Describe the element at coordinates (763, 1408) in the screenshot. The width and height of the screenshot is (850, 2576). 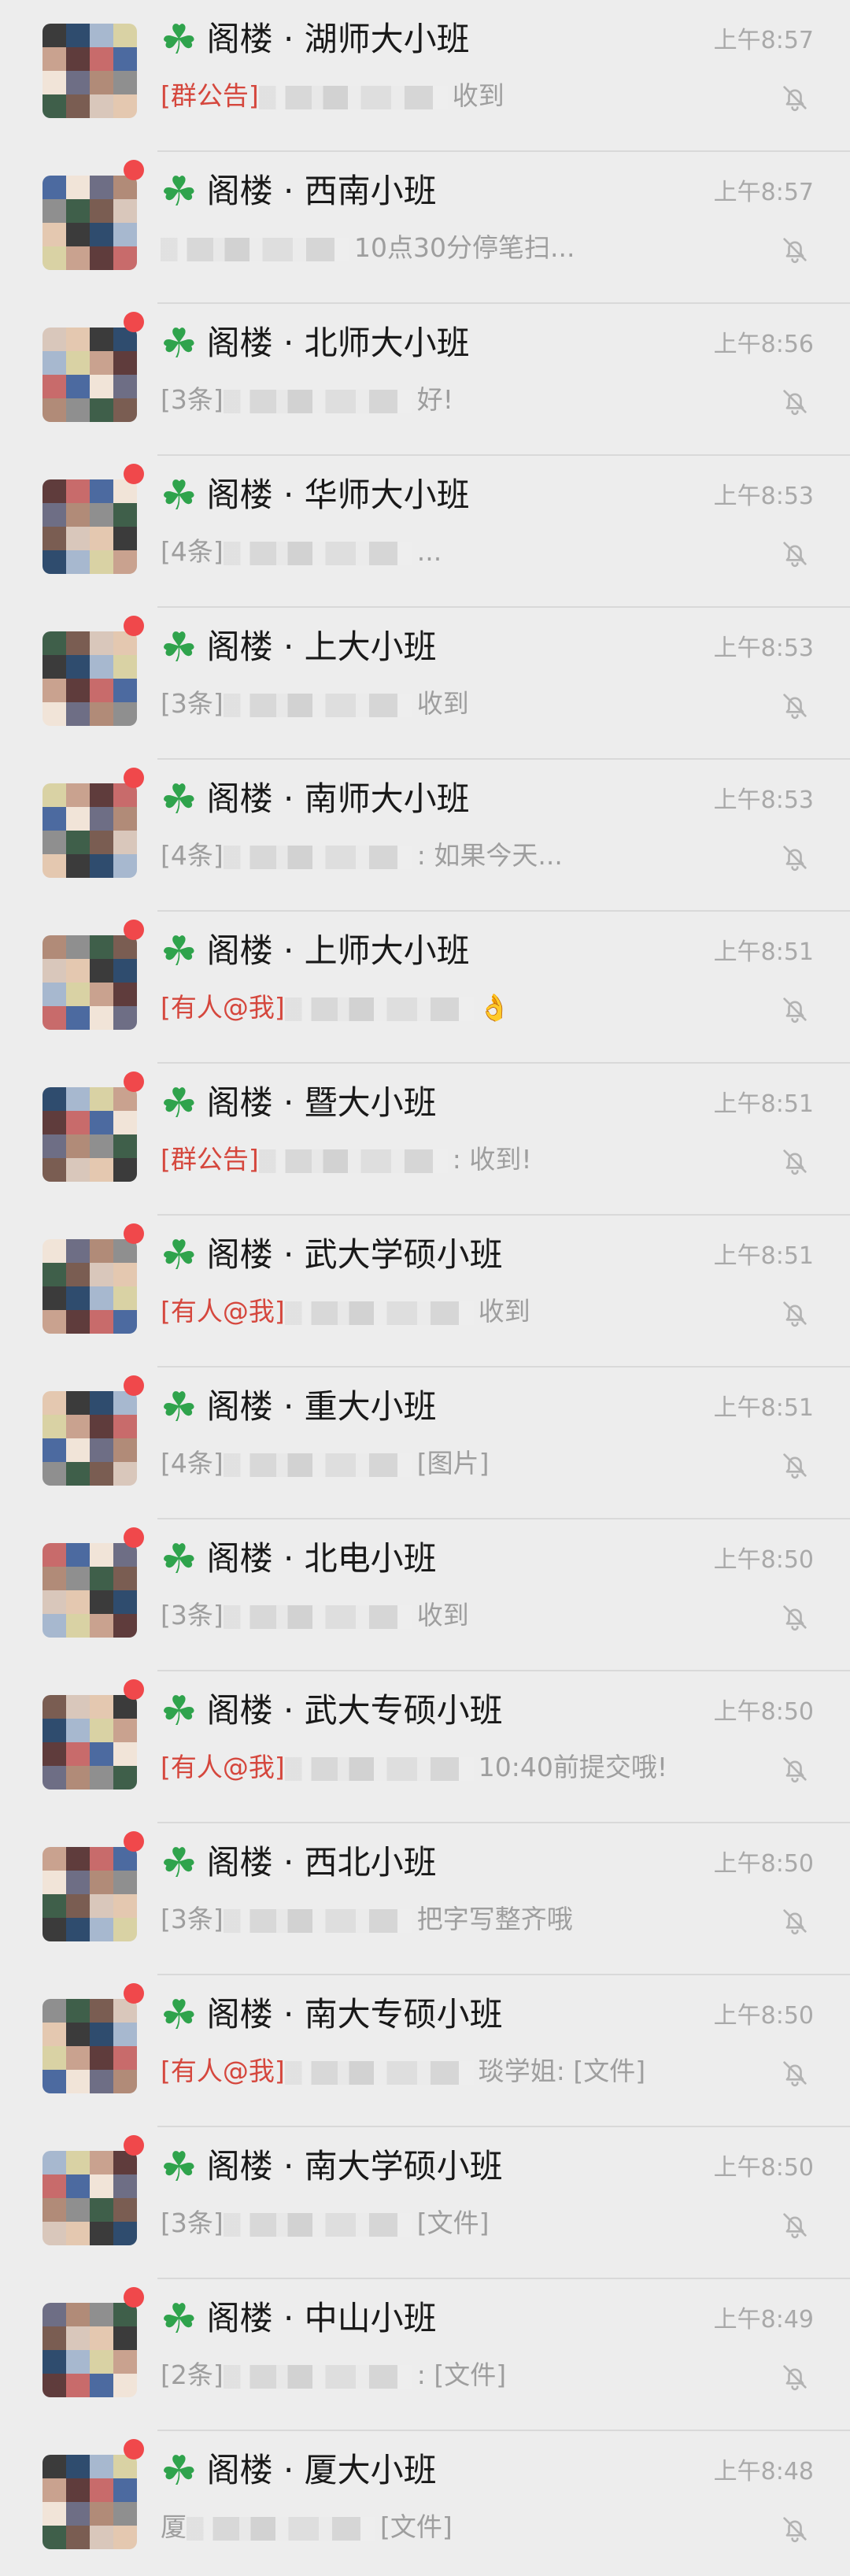
I see `message-time: 上午8:51` at that location.